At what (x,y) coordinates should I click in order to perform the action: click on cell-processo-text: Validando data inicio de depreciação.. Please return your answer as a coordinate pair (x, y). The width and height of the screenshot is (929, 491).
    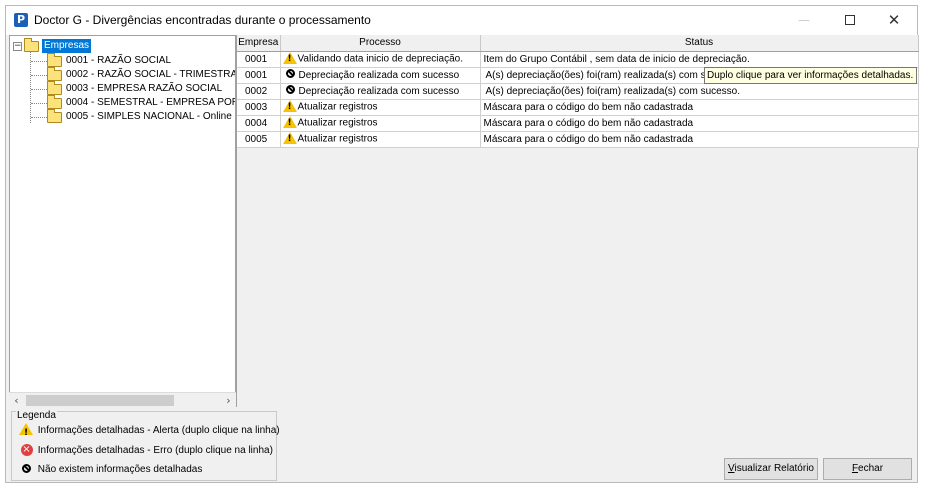
    Looking at the image, I should click on (380, 59).